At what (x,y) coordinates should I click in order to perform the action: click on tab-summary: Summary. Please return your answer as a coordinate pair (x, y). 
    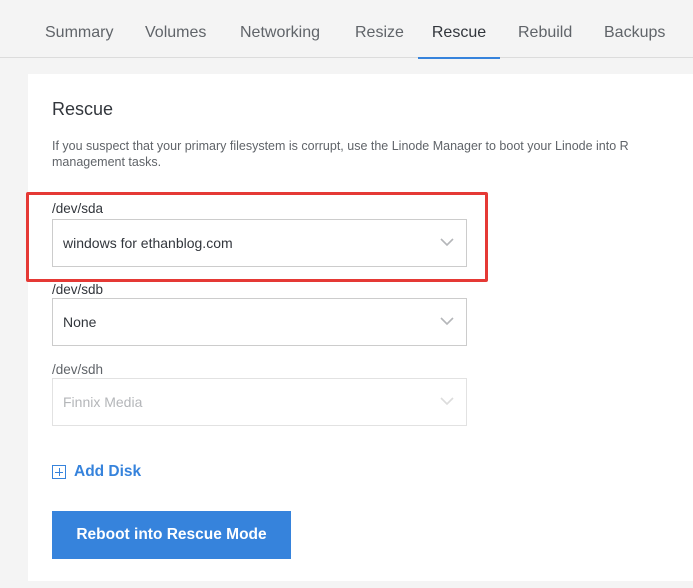
    Looking at the image, I should click on (79, 29).